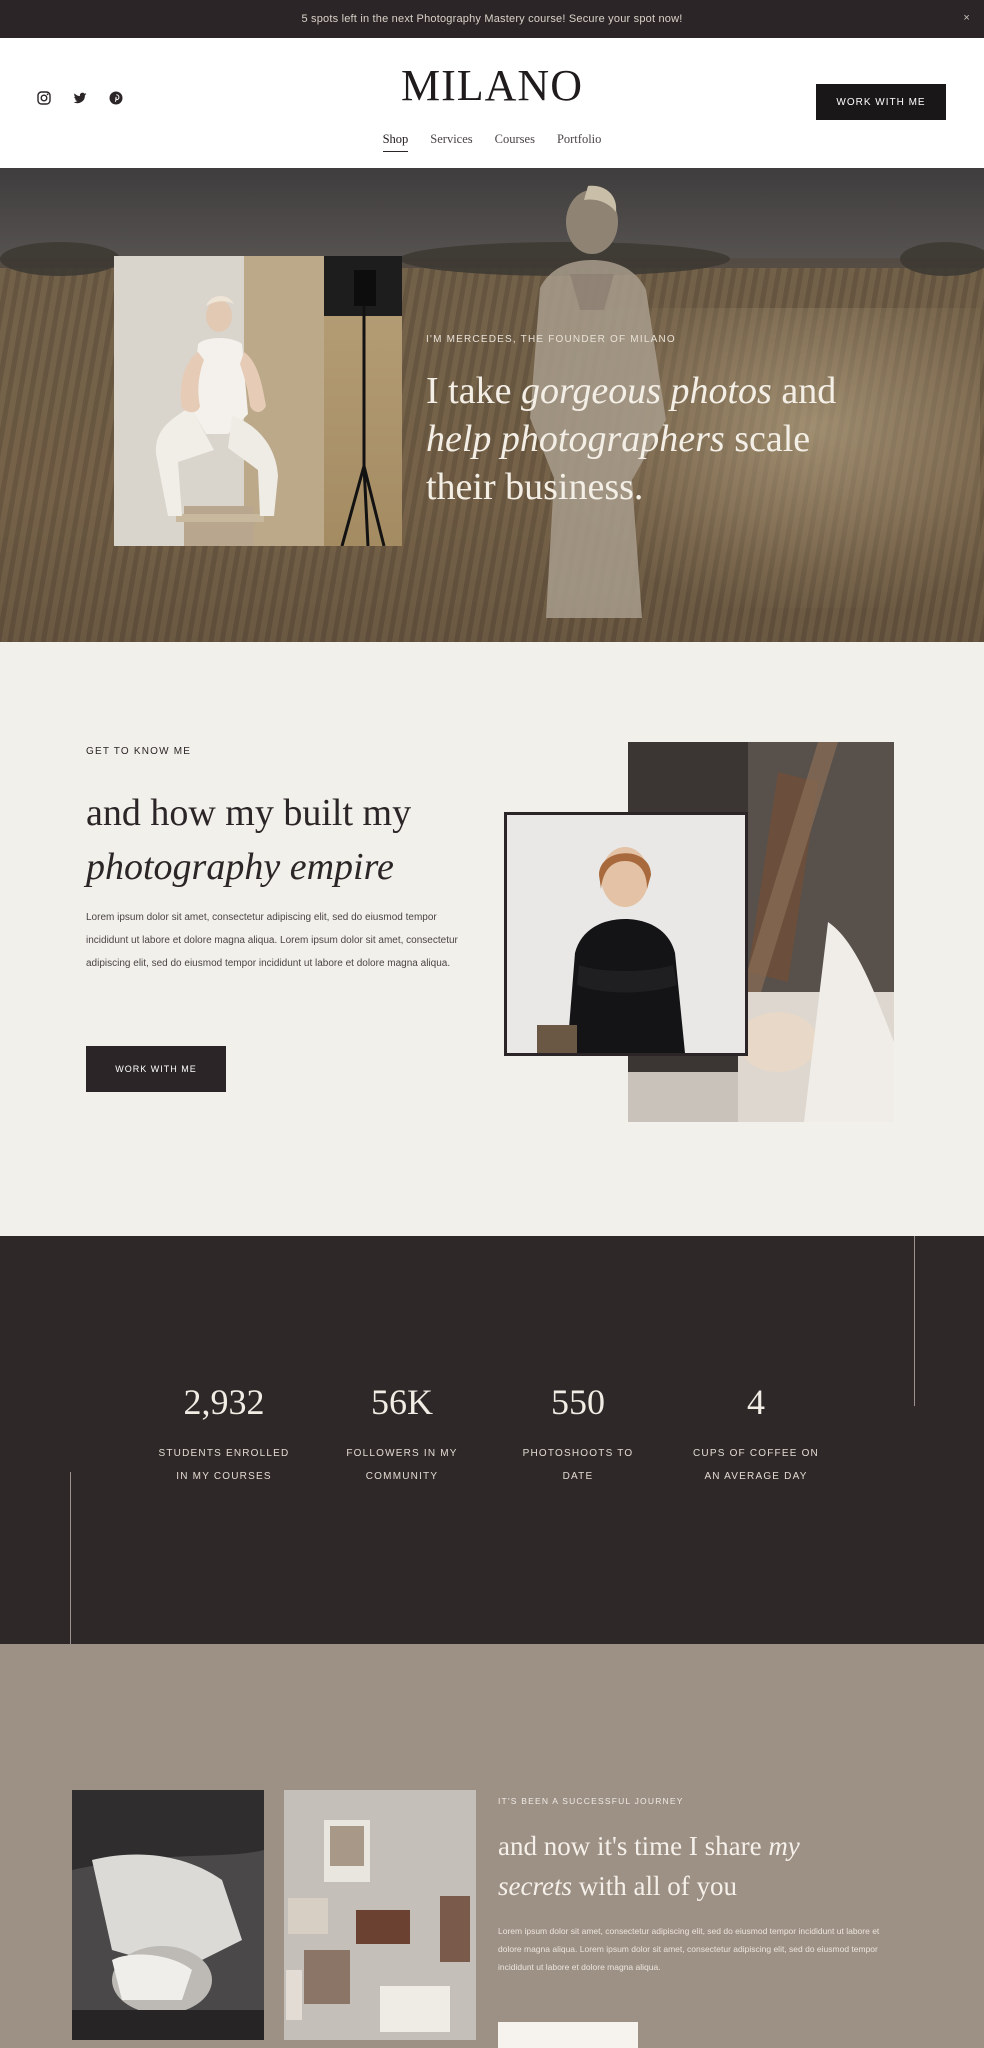 The width and height of the screenshot is (984, 2048). What do you see at coordinates (881, 102) in the screenshot?
I see `work-with-me-button: WORK WITH ME` at bounding box center [881, 102].